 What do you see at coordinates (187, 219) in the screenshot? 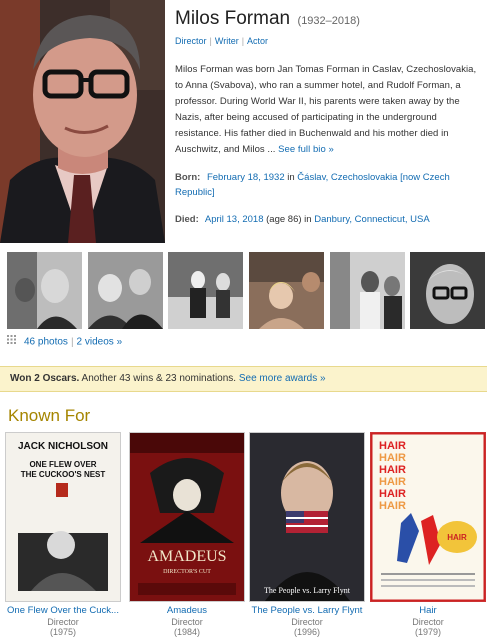
I see `died-label: Died:` at bounding box center [187, 219].